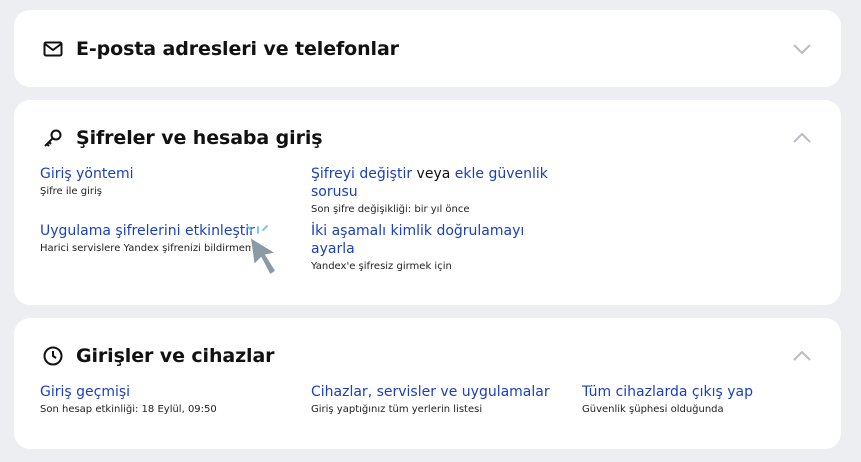 The width and height of the screenshot is (861, 462). I want to click on clock-icon, so click(53, 356).